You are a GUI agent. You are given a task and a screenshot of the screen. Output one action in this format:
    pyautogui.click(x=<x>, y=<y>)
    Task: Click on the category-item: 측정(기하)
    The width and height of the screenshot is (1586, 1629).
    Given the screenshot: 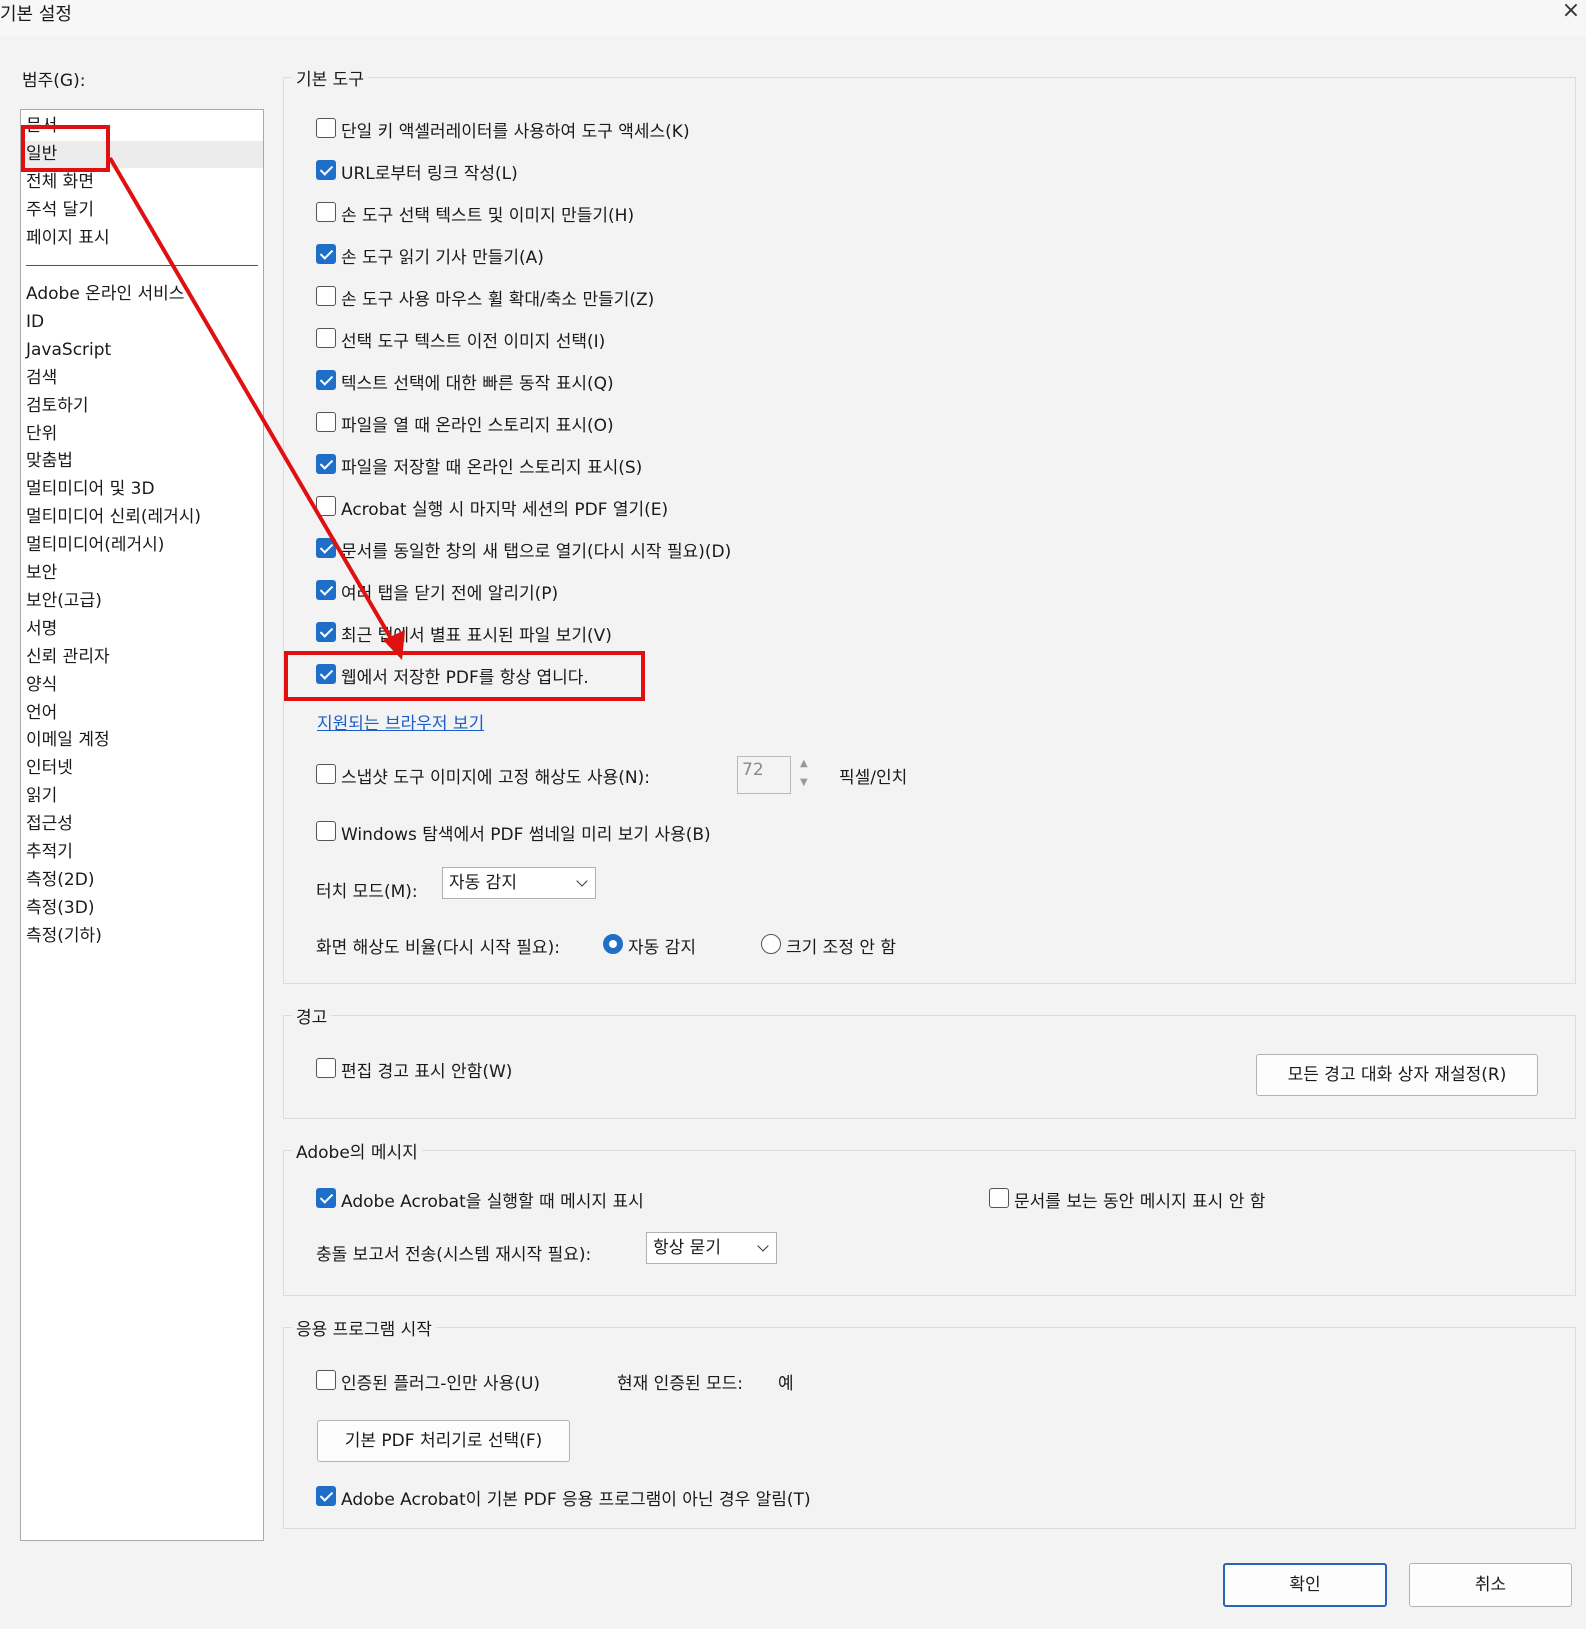 What is the action you would take?
    pyautogui.click(x=64, y=936)
    